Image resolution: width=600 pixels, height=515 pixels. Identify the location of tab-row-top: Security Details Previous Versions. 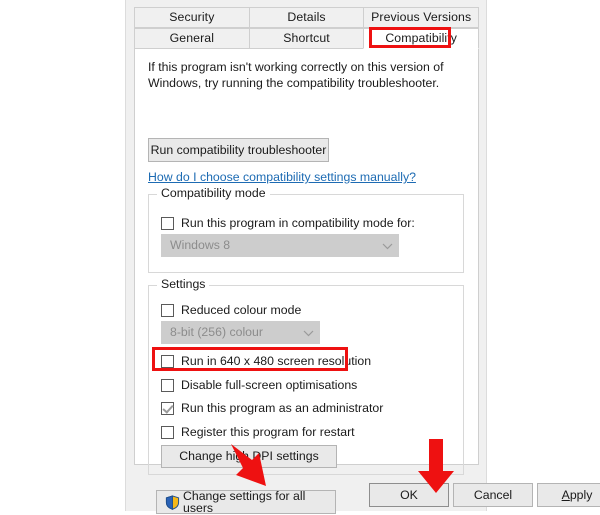
(307, 17).